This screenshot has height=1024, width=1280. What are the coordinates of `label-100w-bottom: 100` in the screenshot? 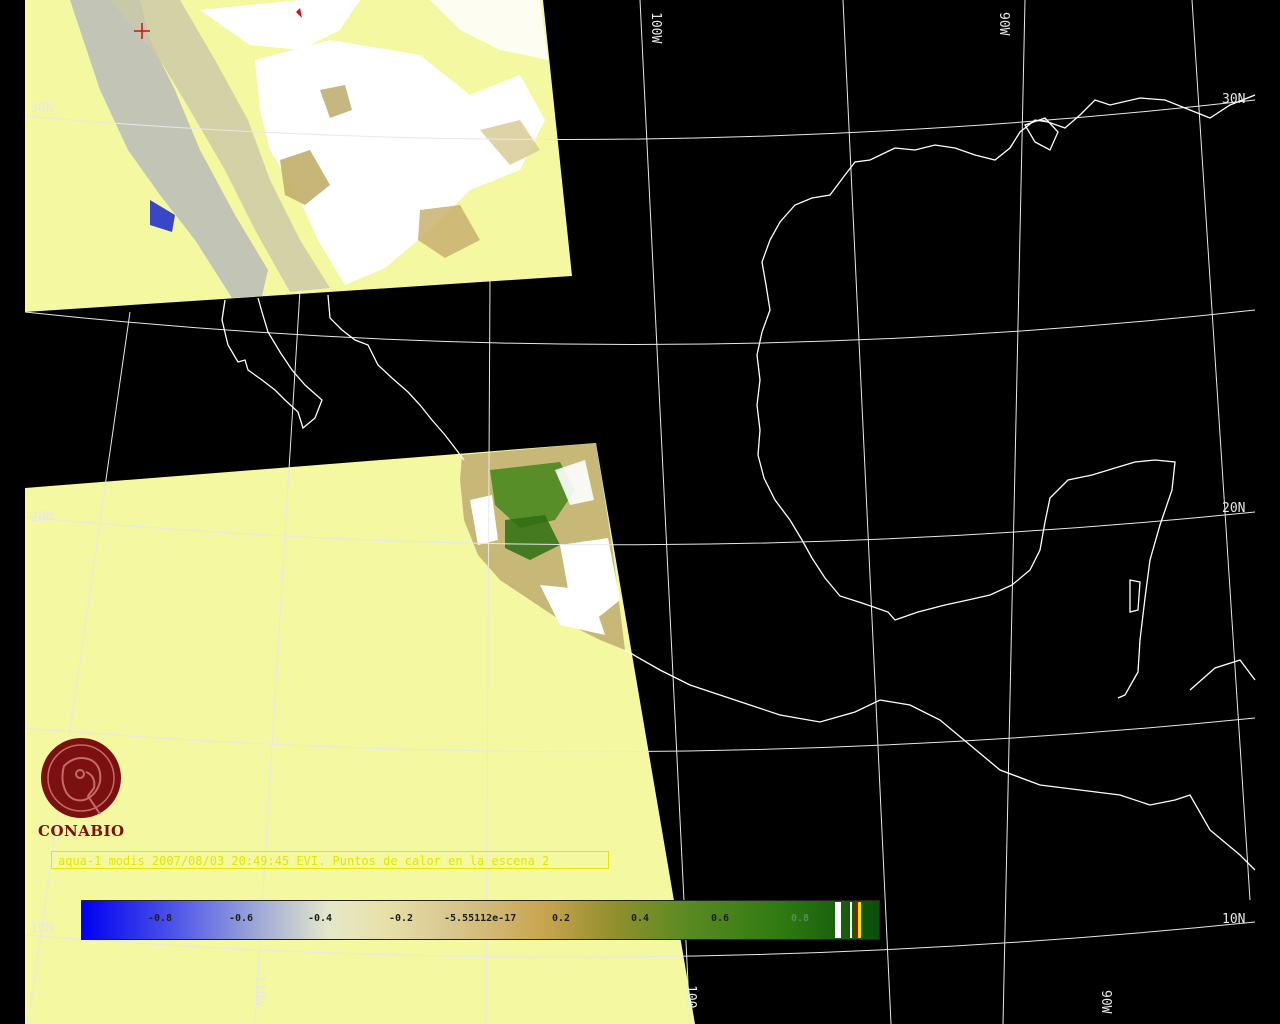 It's located at (690, 996).